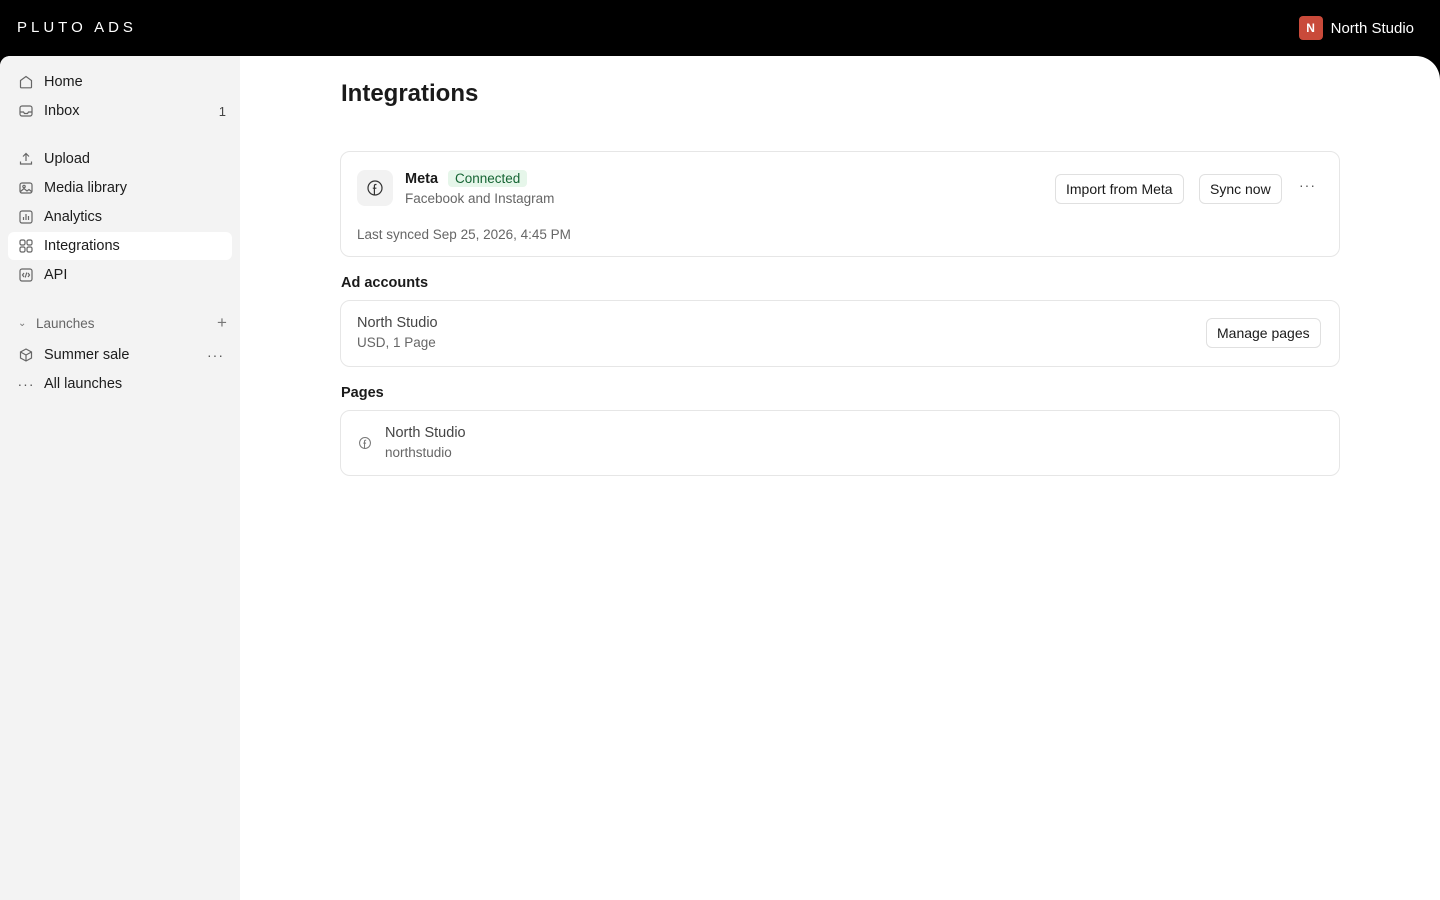  Describe the element at coordinates (1263, 333) in the screenshot. I see `manage-pages-button: Manage pages` at that location.